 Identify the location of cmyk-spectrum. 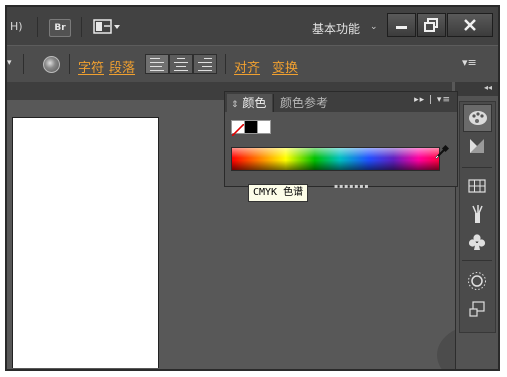
(335, 159).